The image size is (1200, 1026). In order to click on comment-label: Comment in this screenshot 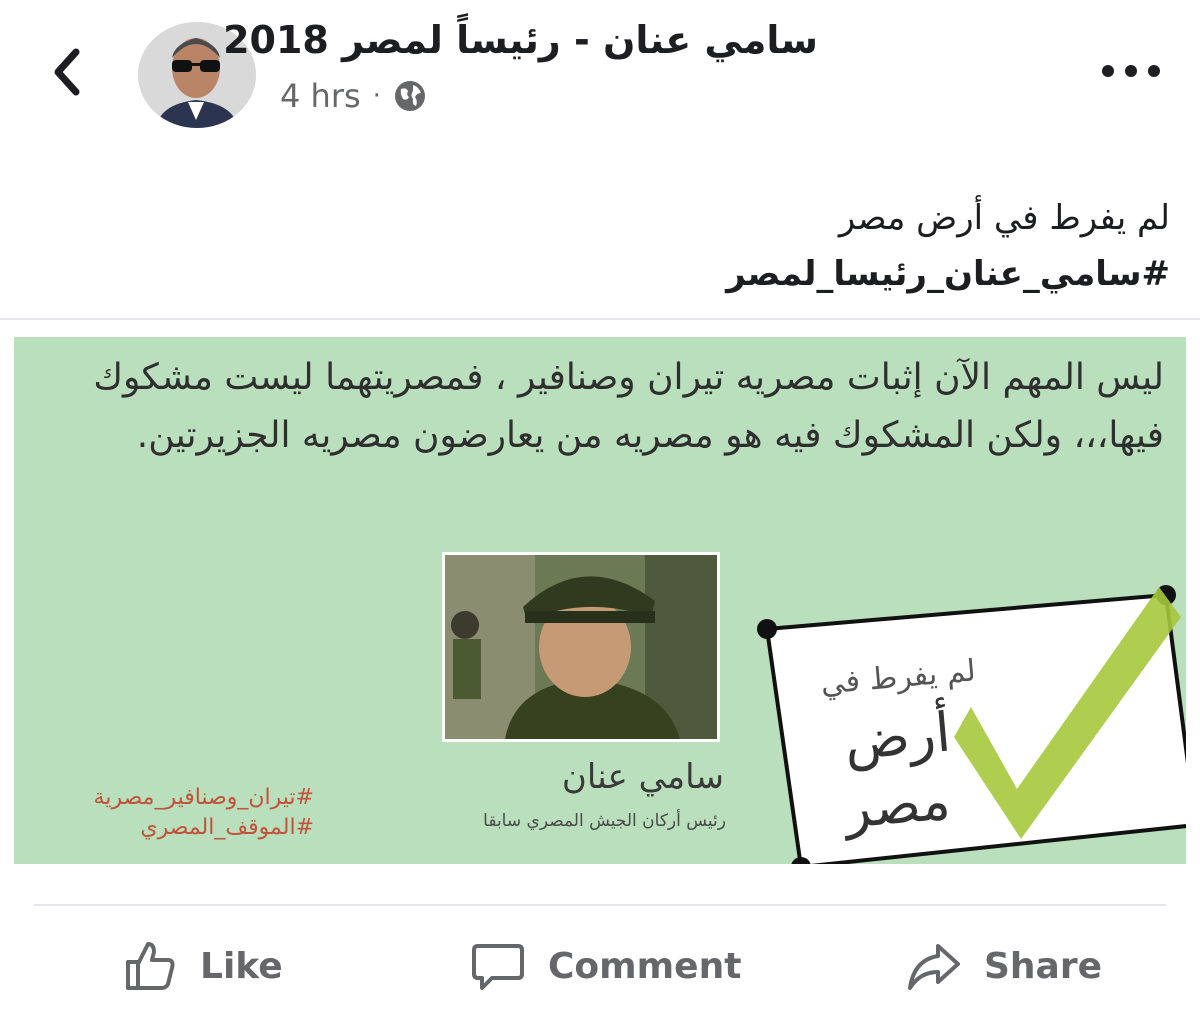, I will do `click(645, 966)`.